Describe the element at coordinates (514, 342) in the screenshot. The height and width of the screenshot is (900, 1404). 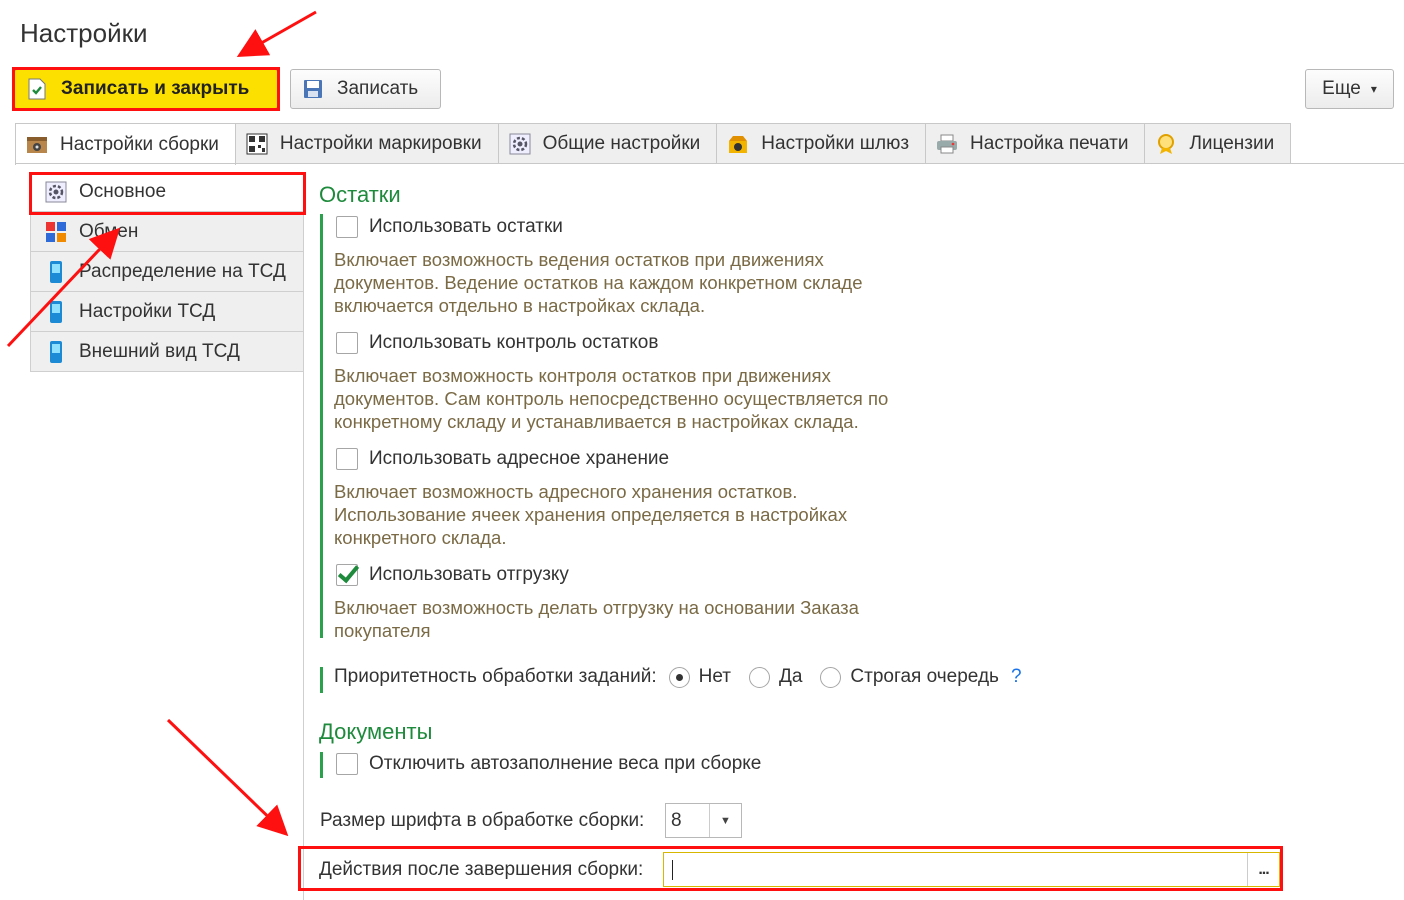
I see `checkbox-label: Использовать контроль остатков` at that location.